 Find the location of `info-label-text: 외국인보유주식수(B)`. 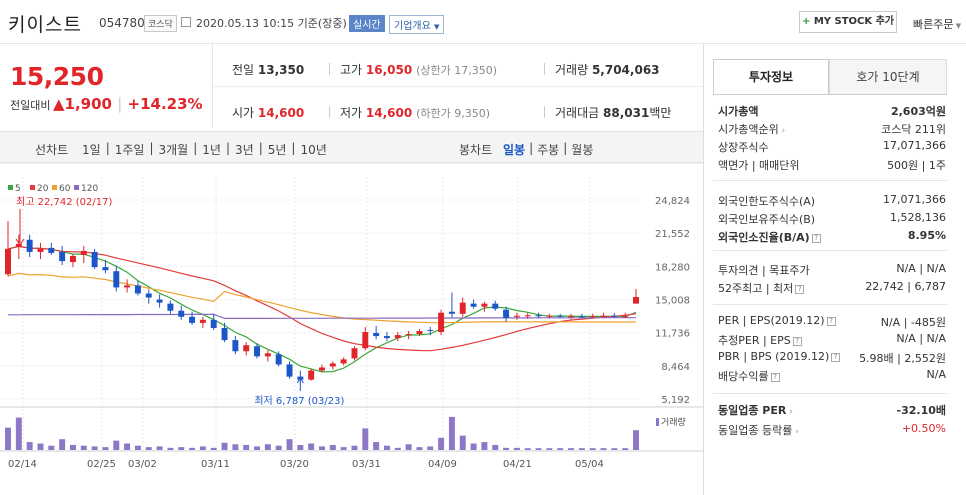

info-label-text: 외국인보유주식수(B) is located at coordinates (767, 219).